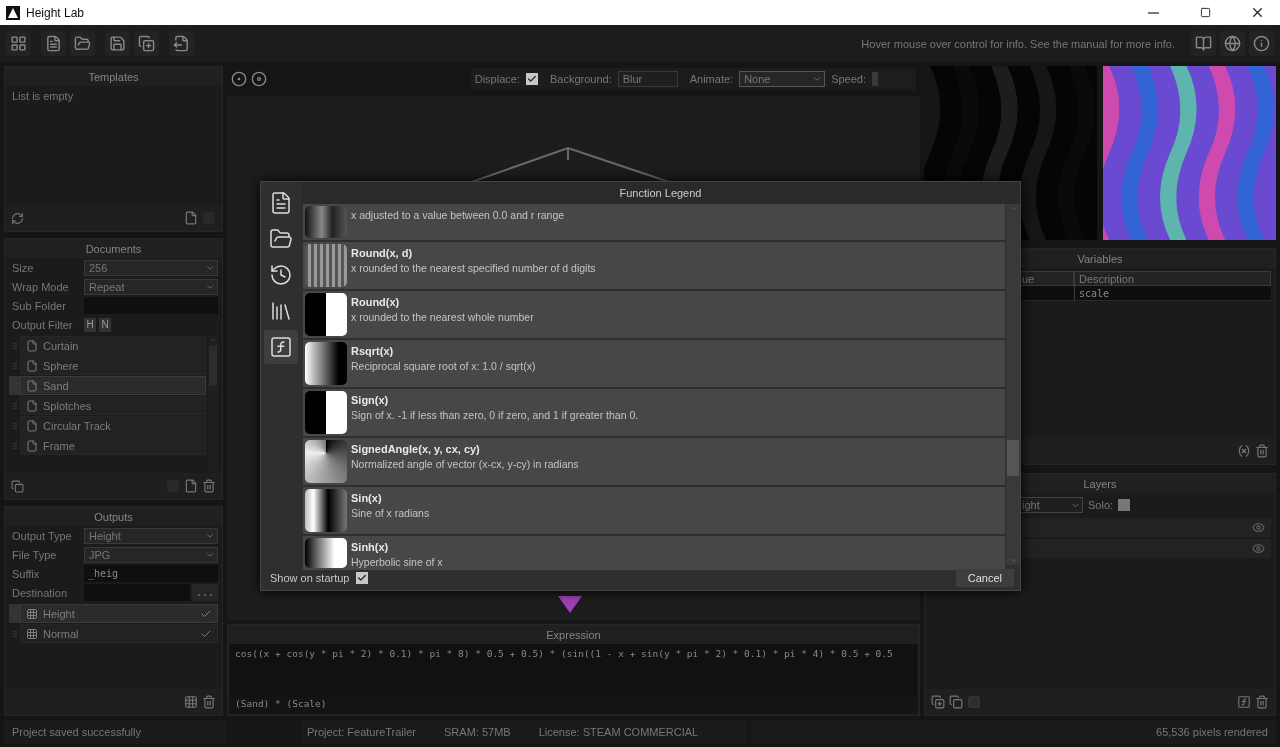 This screenshot has height=747, width=1280. Describe the element at coordinates (191, 486) in the screenshot. I see `new-document-icon` at that location.